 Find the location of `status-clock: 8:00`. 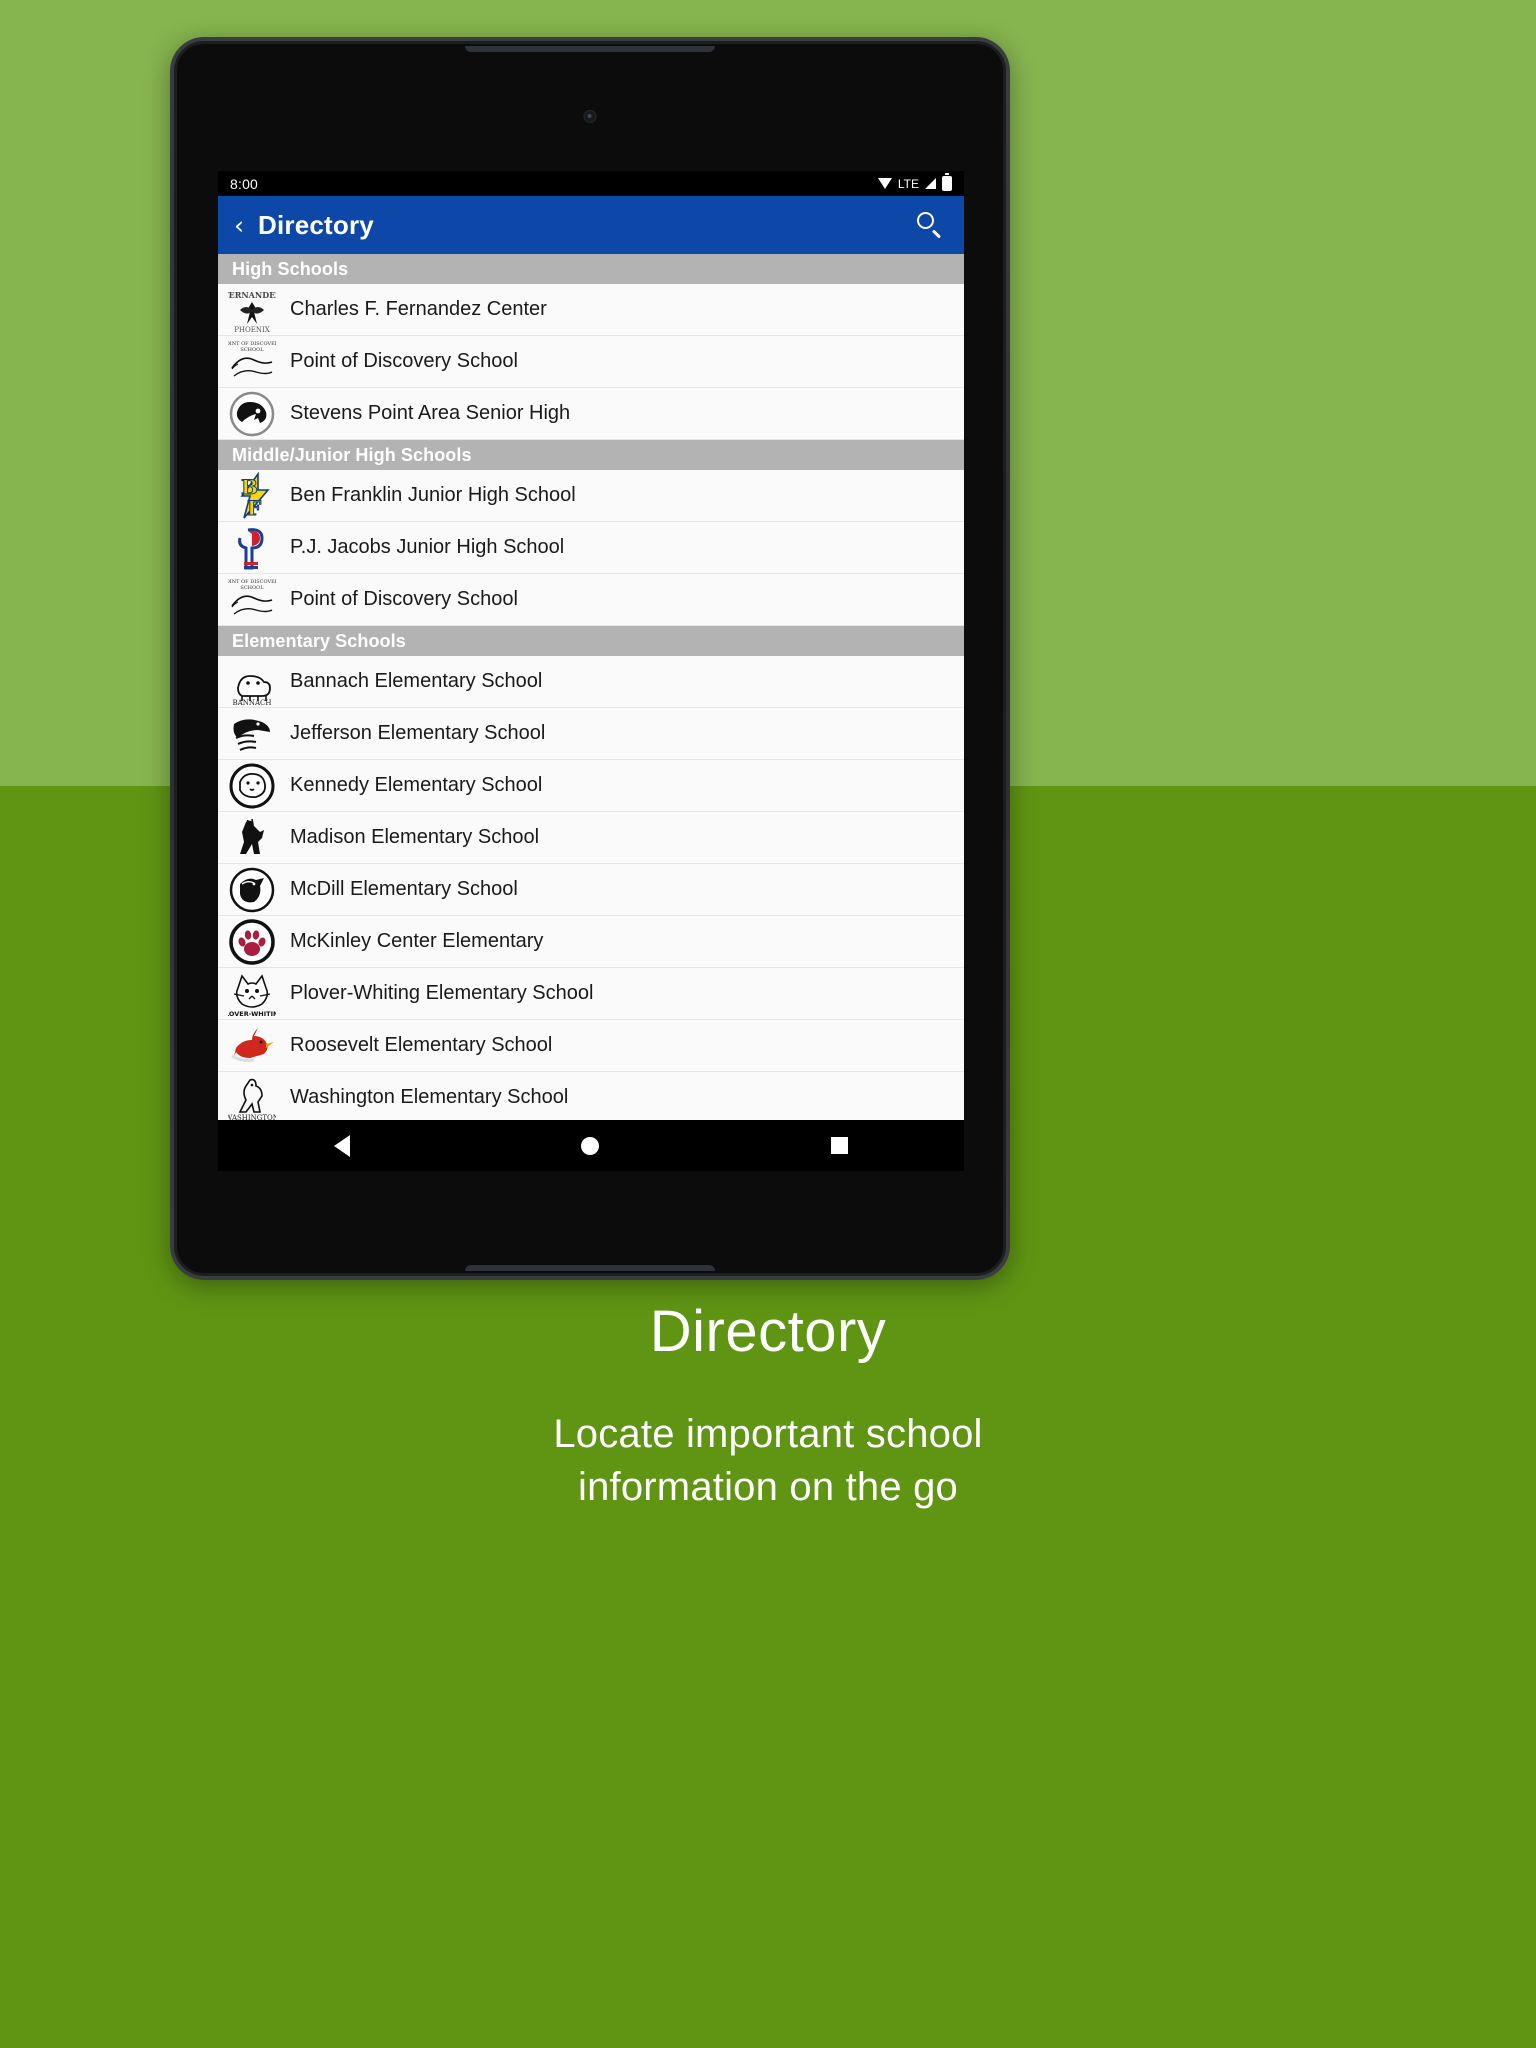

status-clock: 8:00 is located at coordinates (244, 183).